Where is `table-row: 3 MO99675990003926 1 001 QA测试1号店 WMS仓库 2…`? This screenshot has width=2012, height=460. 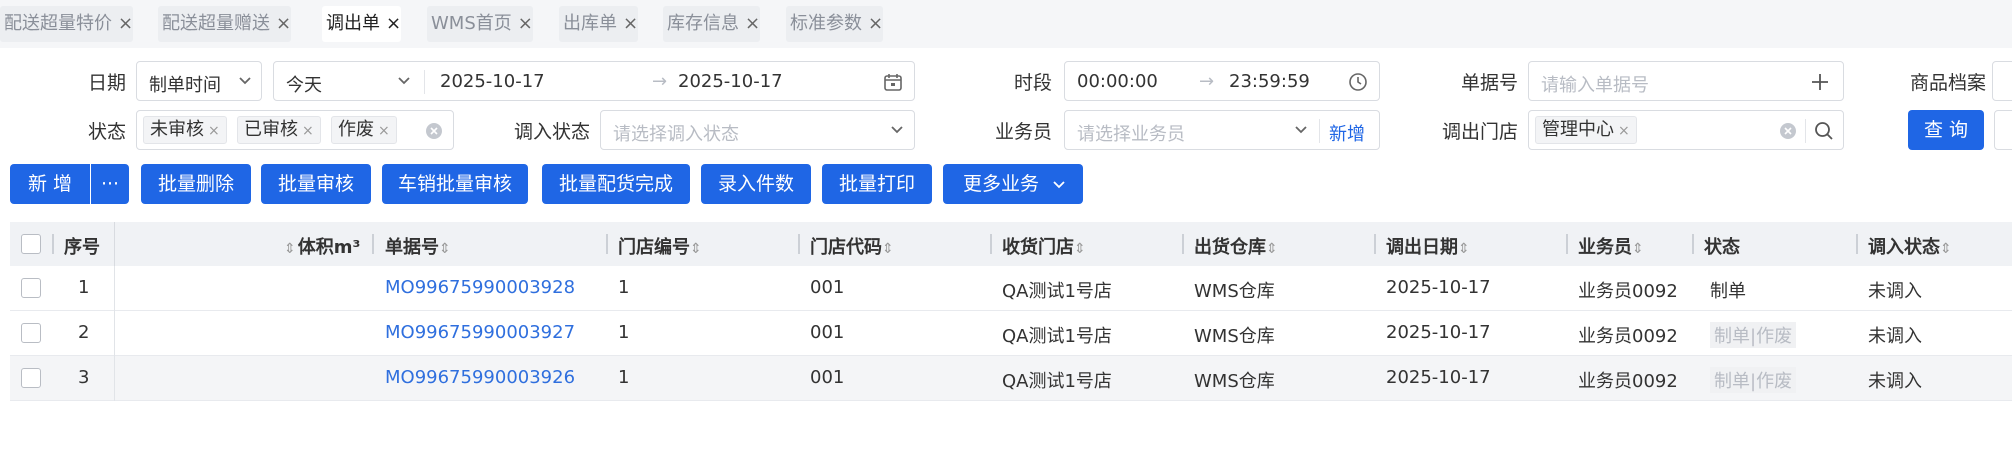 table-row: 3 MO99675990003926 1 001 QA测试1号店 WMS仓库 2… is located at coordinates (1011, 378).